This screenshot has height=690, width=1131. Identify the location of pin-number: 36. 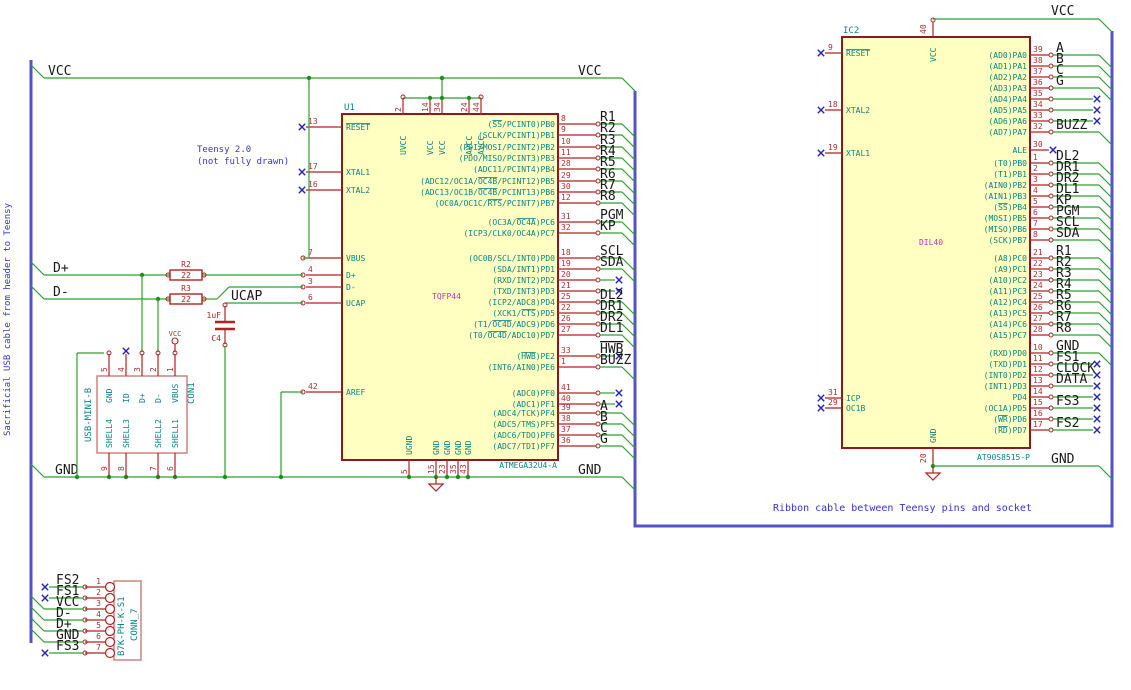
(1038, 82).